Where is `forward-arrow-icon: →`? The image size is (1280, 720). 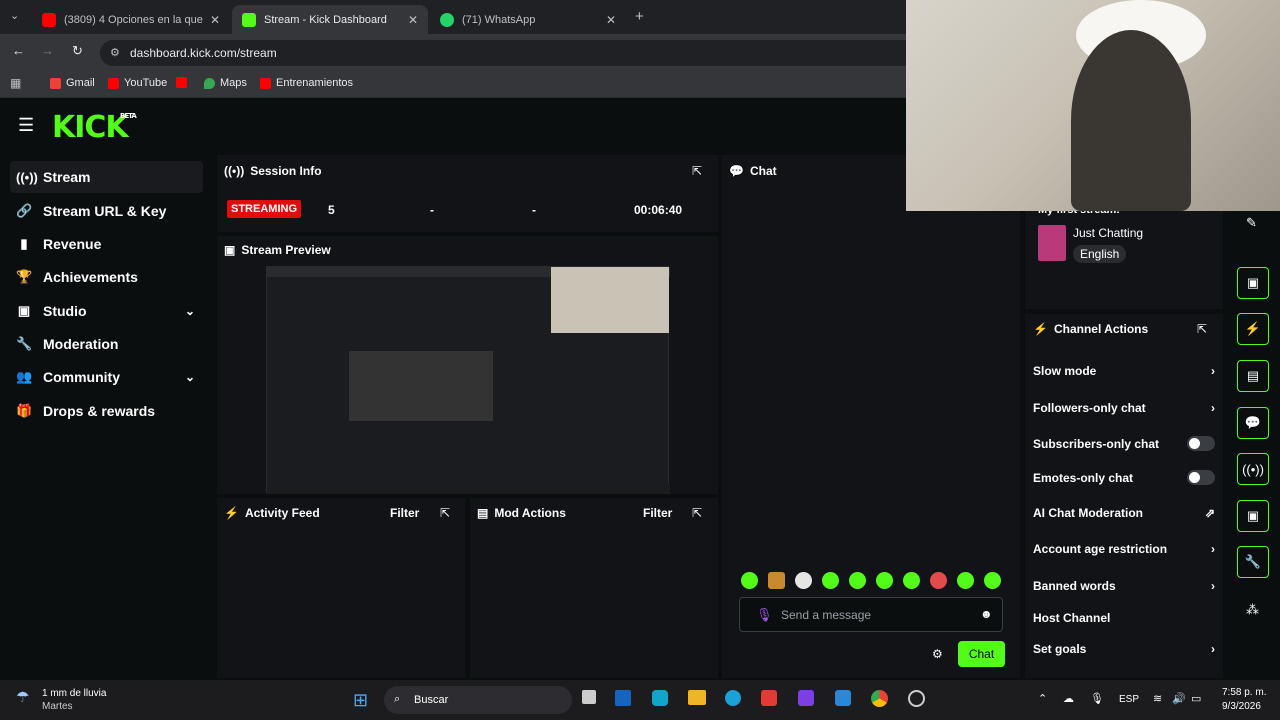
forward-arrow-icon: → is located at coordinates (47, 50).